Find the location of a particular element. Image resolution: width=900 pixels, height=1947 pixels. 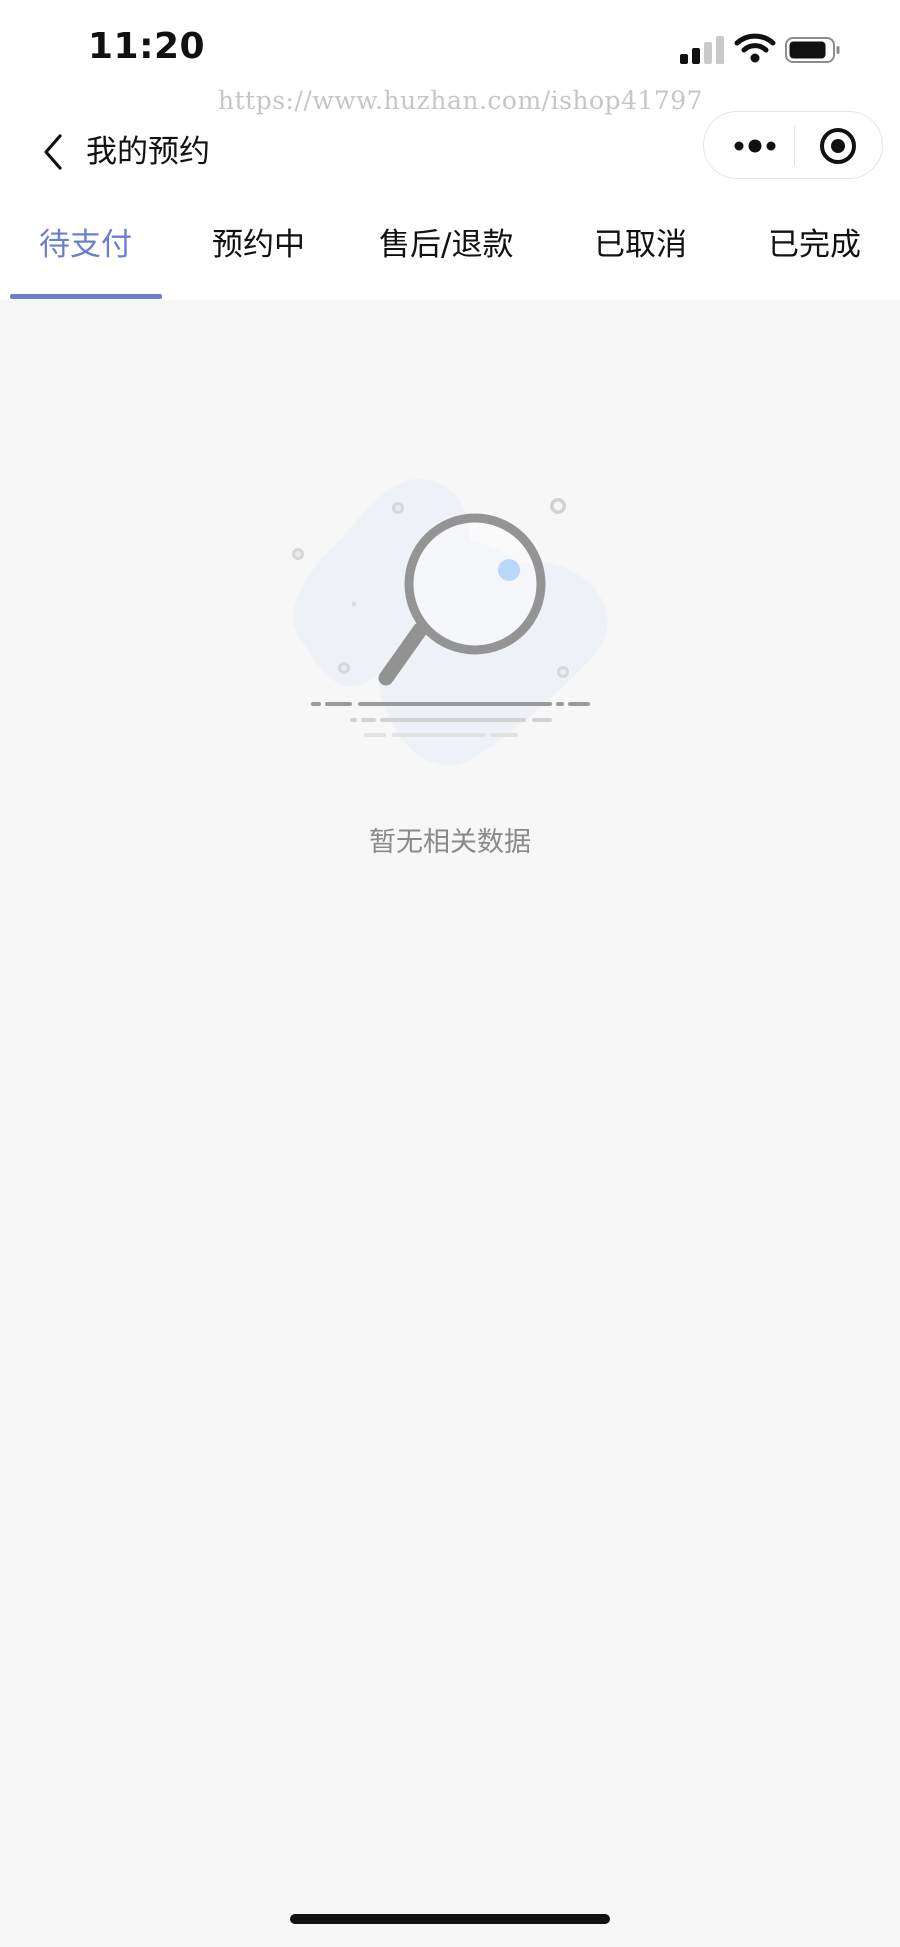

tab-after-sales-refund: 售后/退款 is located at coordinates (446, 245).